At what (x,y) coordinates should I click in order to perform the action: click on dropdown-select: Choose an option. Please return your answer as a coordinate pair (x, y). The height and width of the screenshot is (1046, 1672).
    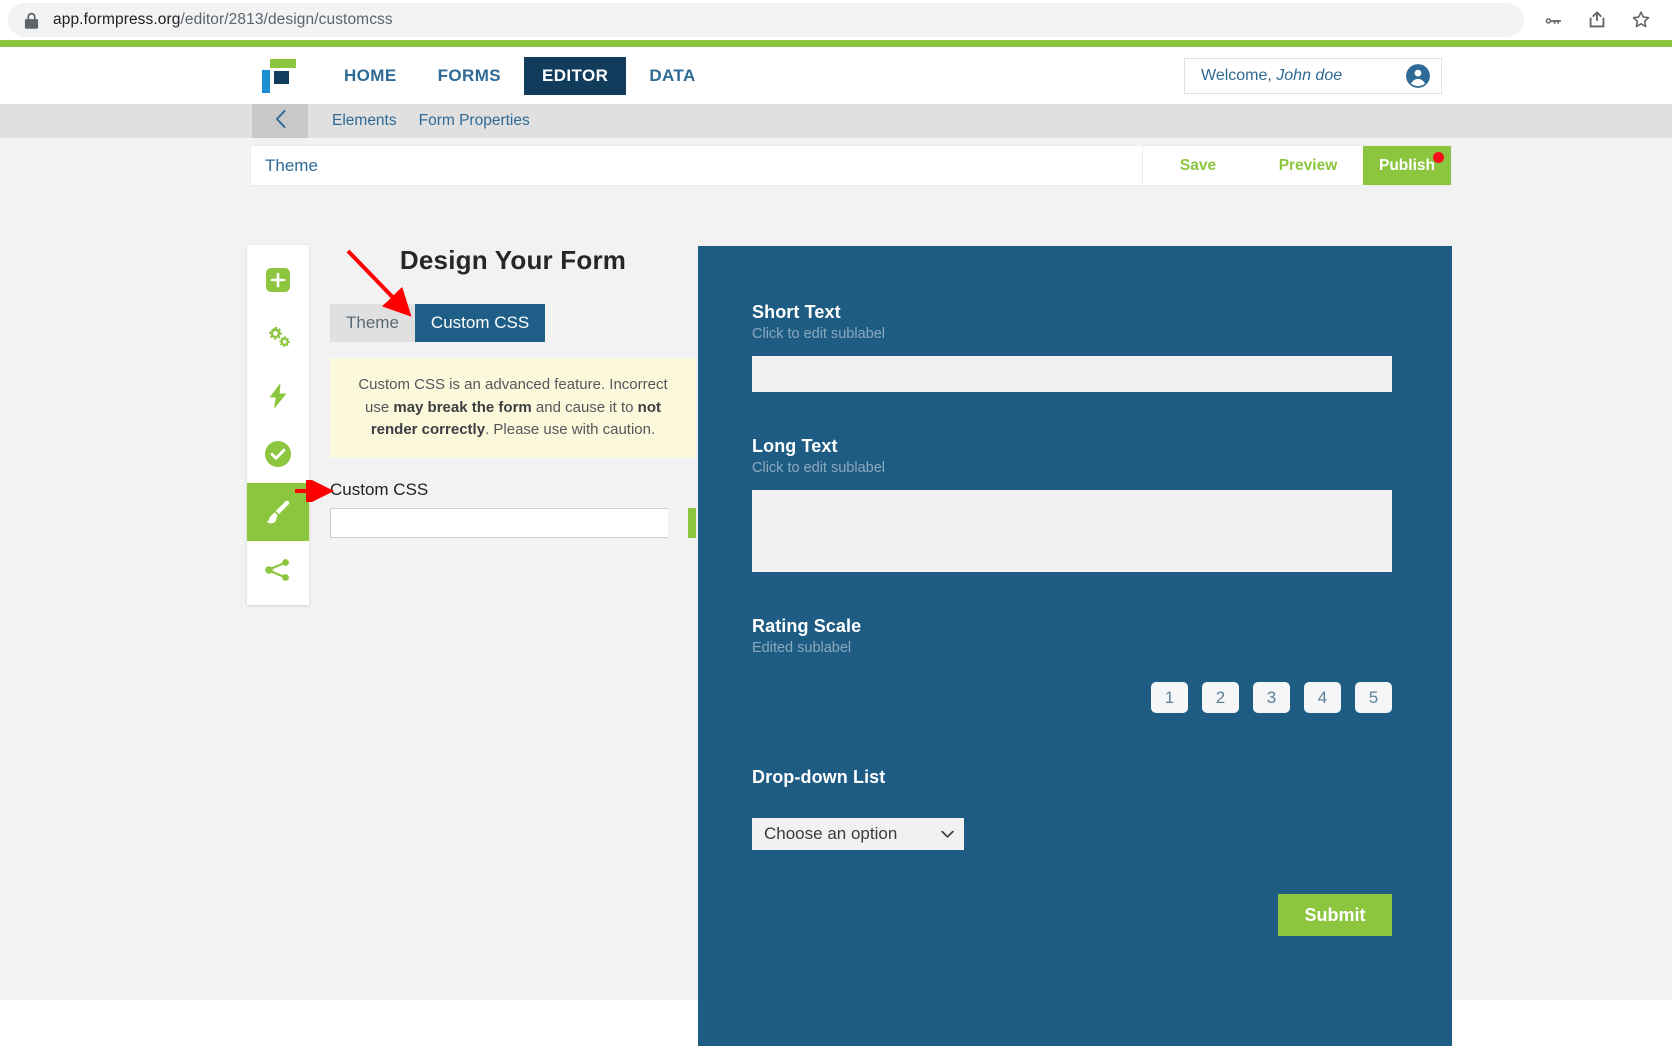
    Looking at the image, I should click on (858, 834).